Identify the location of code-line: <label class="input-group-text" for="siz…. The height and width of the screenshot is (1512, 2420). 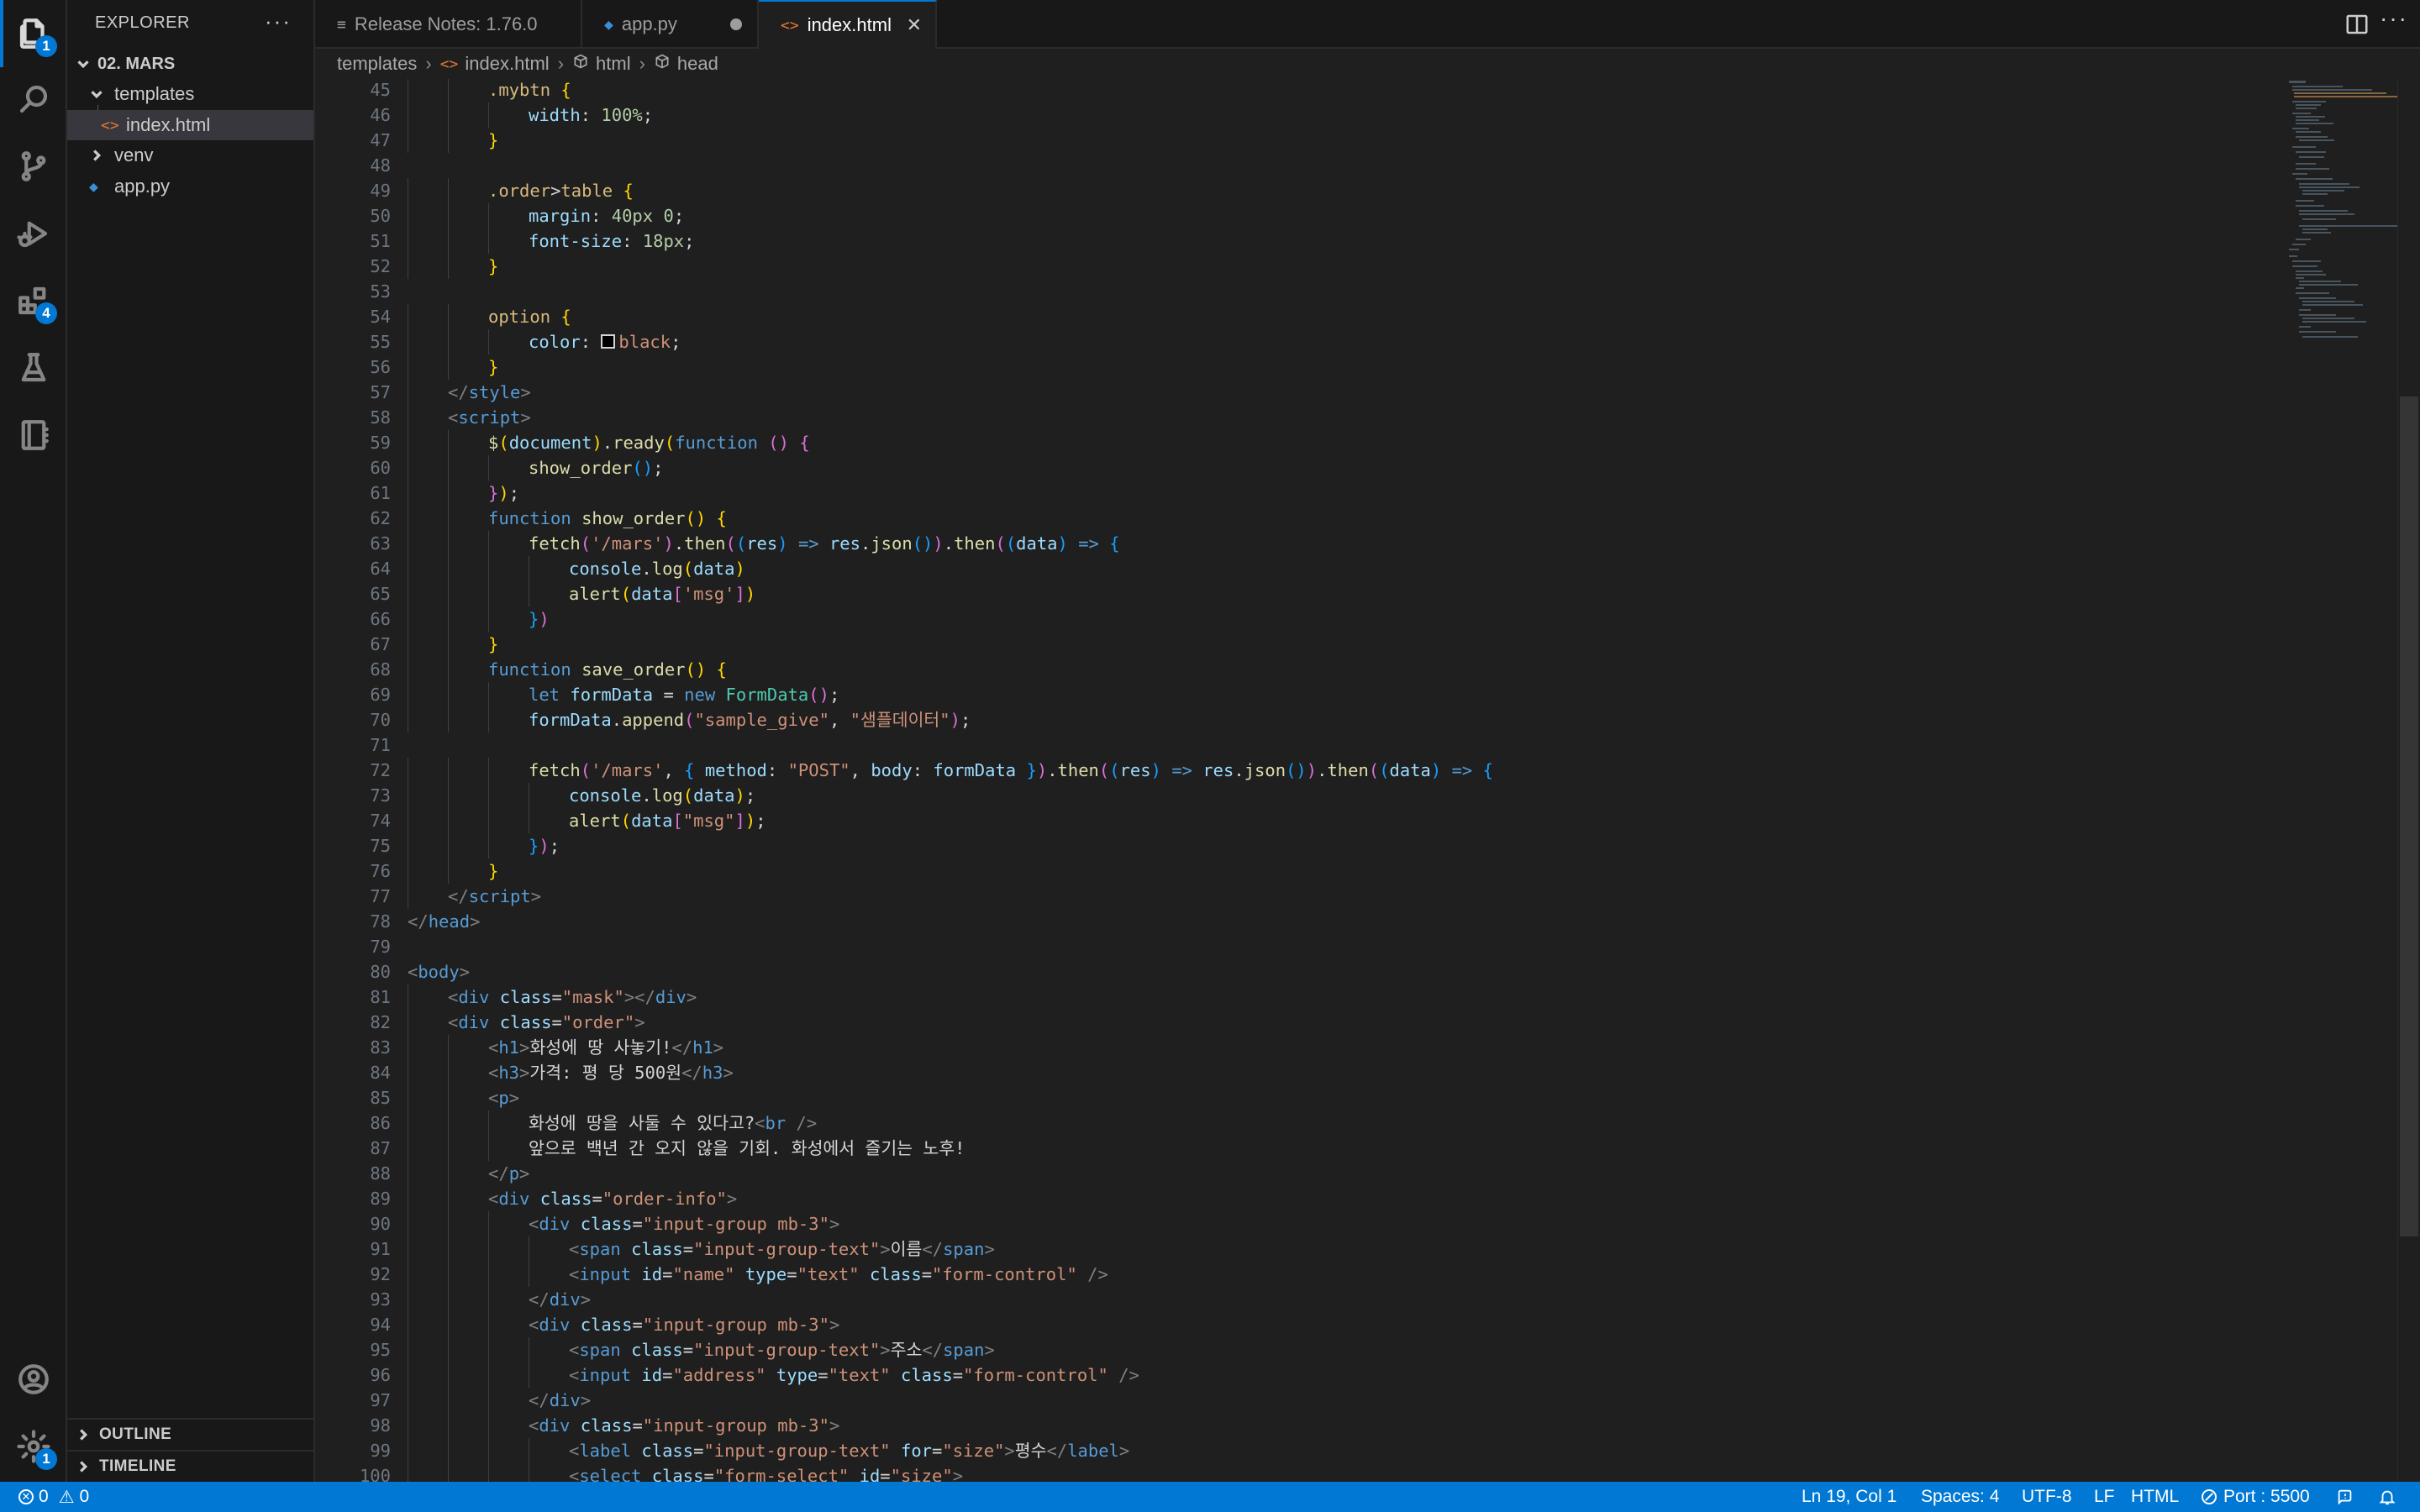
(849, 1450).